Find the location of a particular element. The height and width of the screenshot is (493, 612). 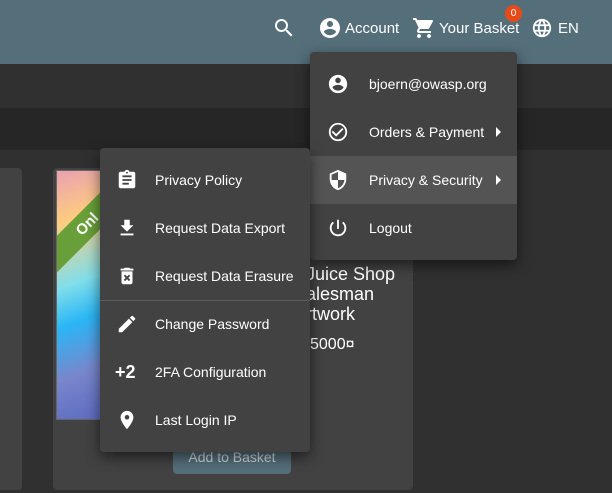

edit-icon is located at coordinates (127, 324).